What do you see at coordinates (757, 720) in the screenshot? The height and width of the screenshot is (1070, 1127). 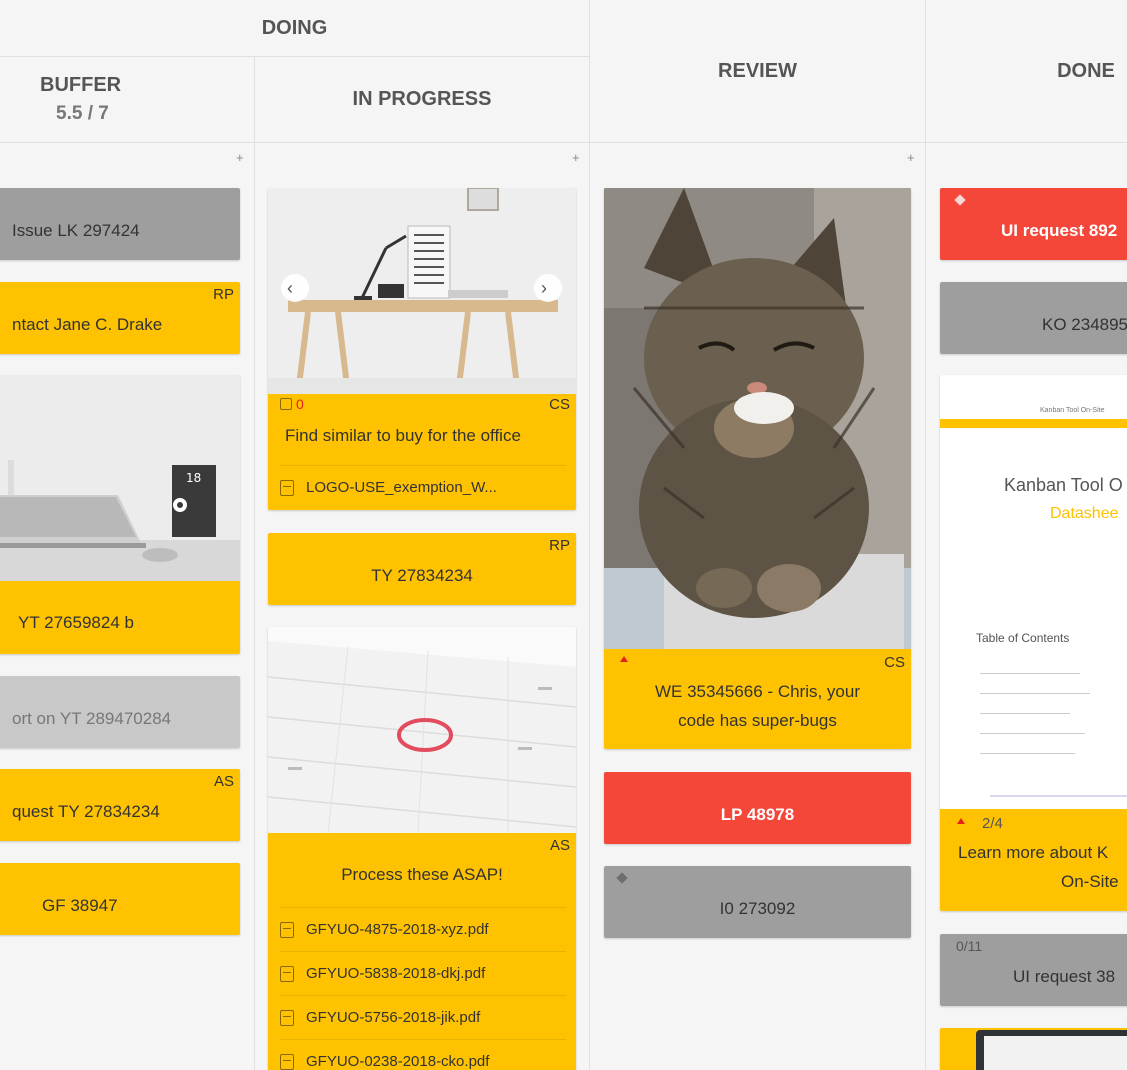 I see `card-title-line2: code has super-bugs` at bounding box center [757, 720].